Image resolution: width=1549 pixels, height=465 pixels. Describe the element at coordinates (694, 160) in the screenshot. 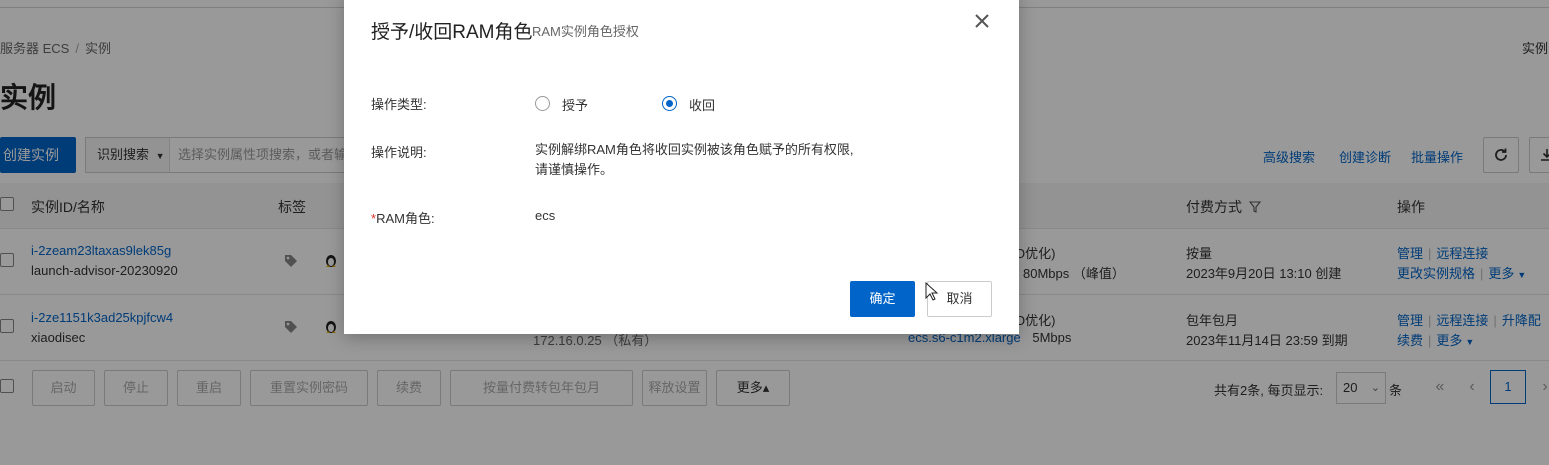

I see `operation-description: 实例解绑RAM角色将收回实例被该角色赋予的所有权限, 请谨慎操作。` at that location.